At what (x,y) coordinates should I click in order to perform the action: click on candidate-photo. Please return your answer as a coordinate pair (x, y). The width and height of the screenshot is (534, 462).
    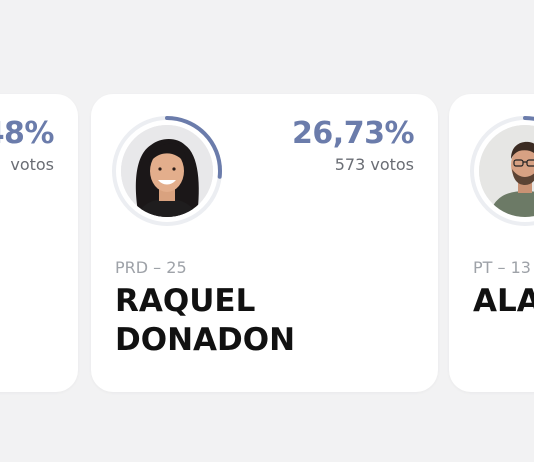
    Looking at the image, I should click on (167, 171).